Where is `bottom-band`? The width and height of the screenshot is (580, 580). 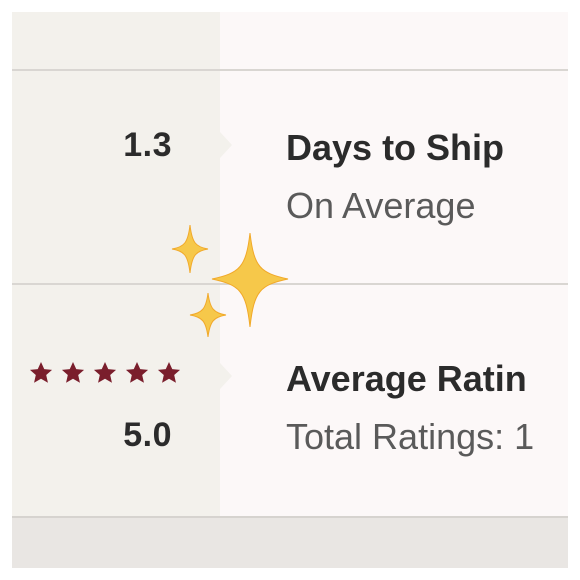 bottom-band is located at coordinates (290, 542).